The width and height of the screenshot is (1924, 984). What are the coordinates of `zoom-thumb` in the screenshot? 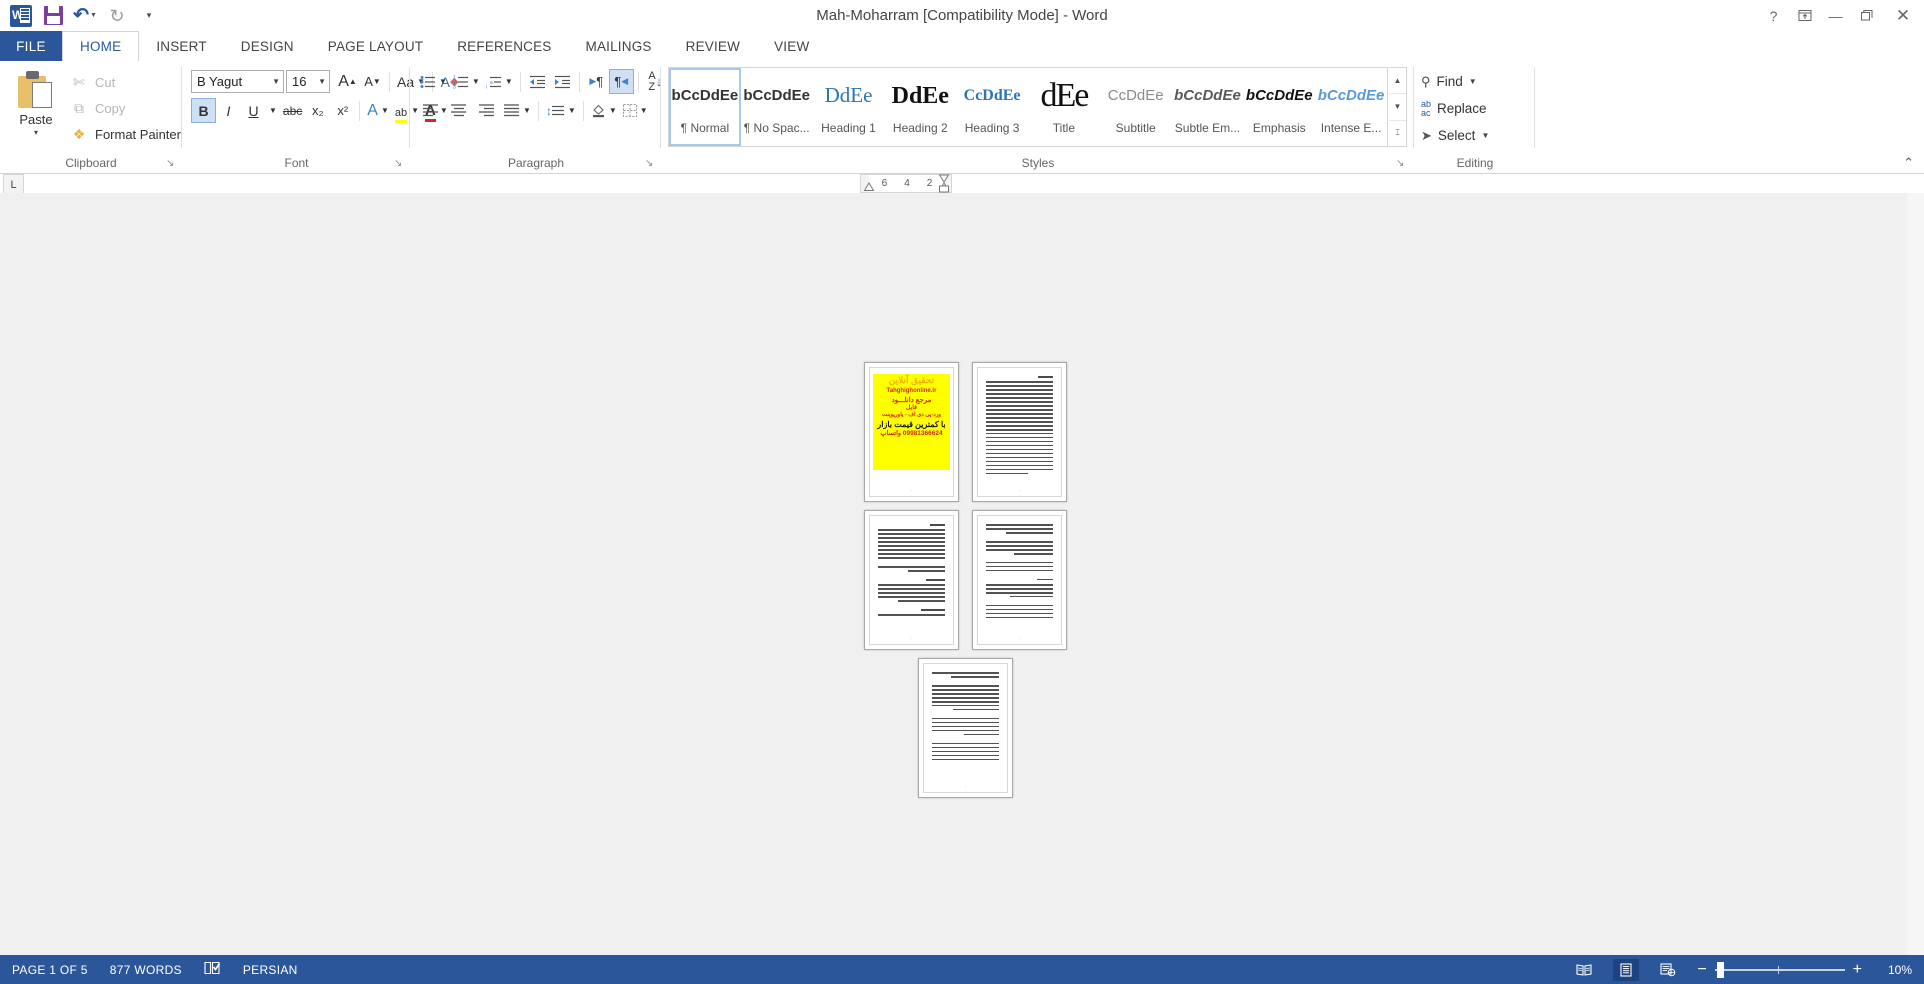 It's located at (1720, 969).